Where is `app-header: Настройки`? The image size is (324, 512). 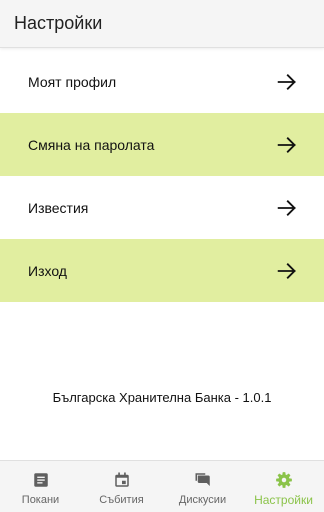 app-header: Настройки is located at coordinates (162, 24).